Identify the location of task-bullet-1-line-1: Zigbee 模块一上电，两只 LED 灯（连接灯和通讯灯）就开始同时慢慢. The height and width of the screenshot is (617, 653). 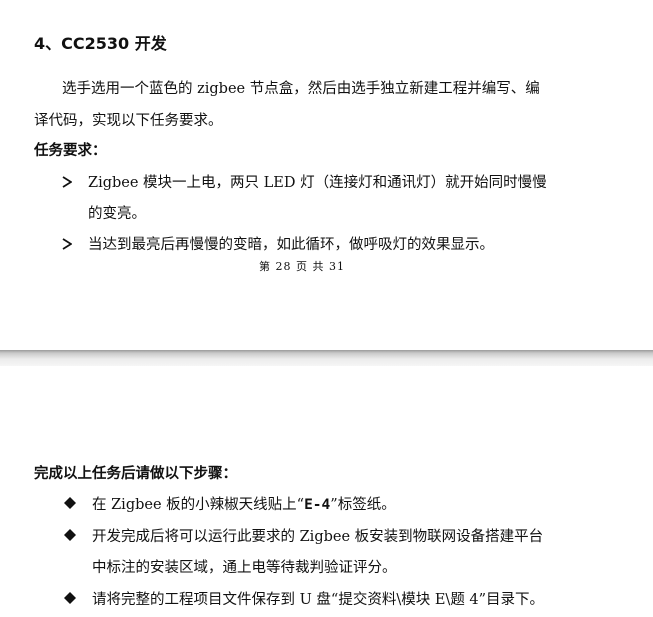
(317, 183).